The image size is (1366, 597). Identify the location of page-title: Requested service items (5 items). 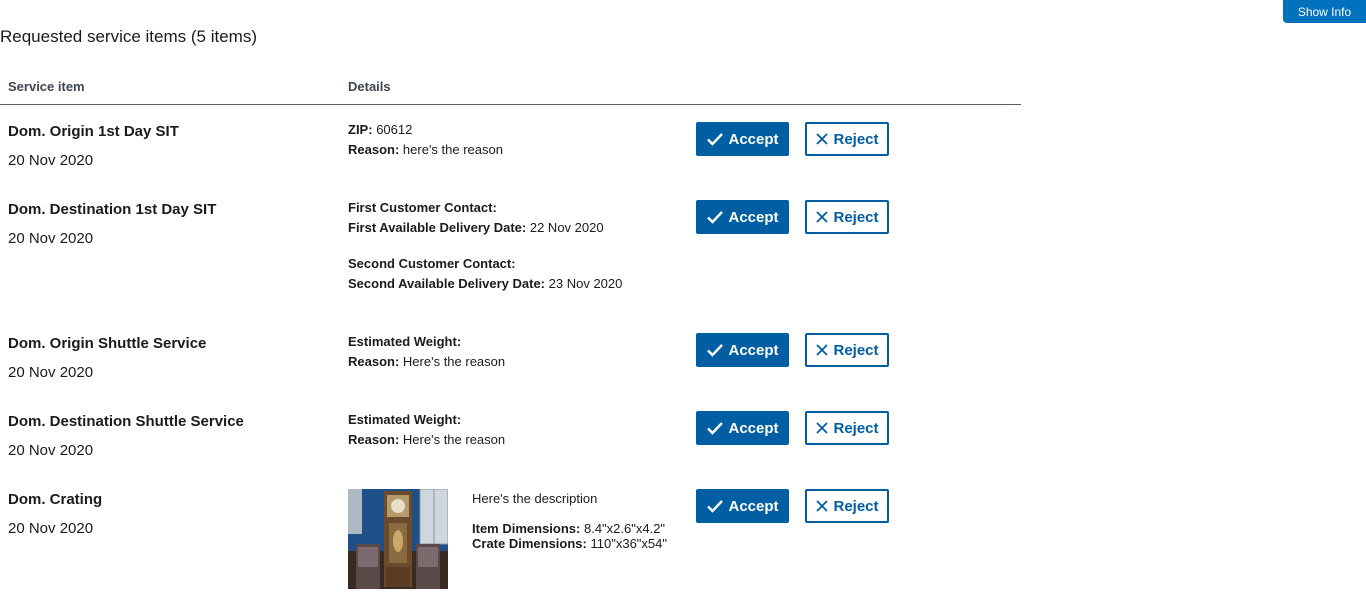
(128, 36).